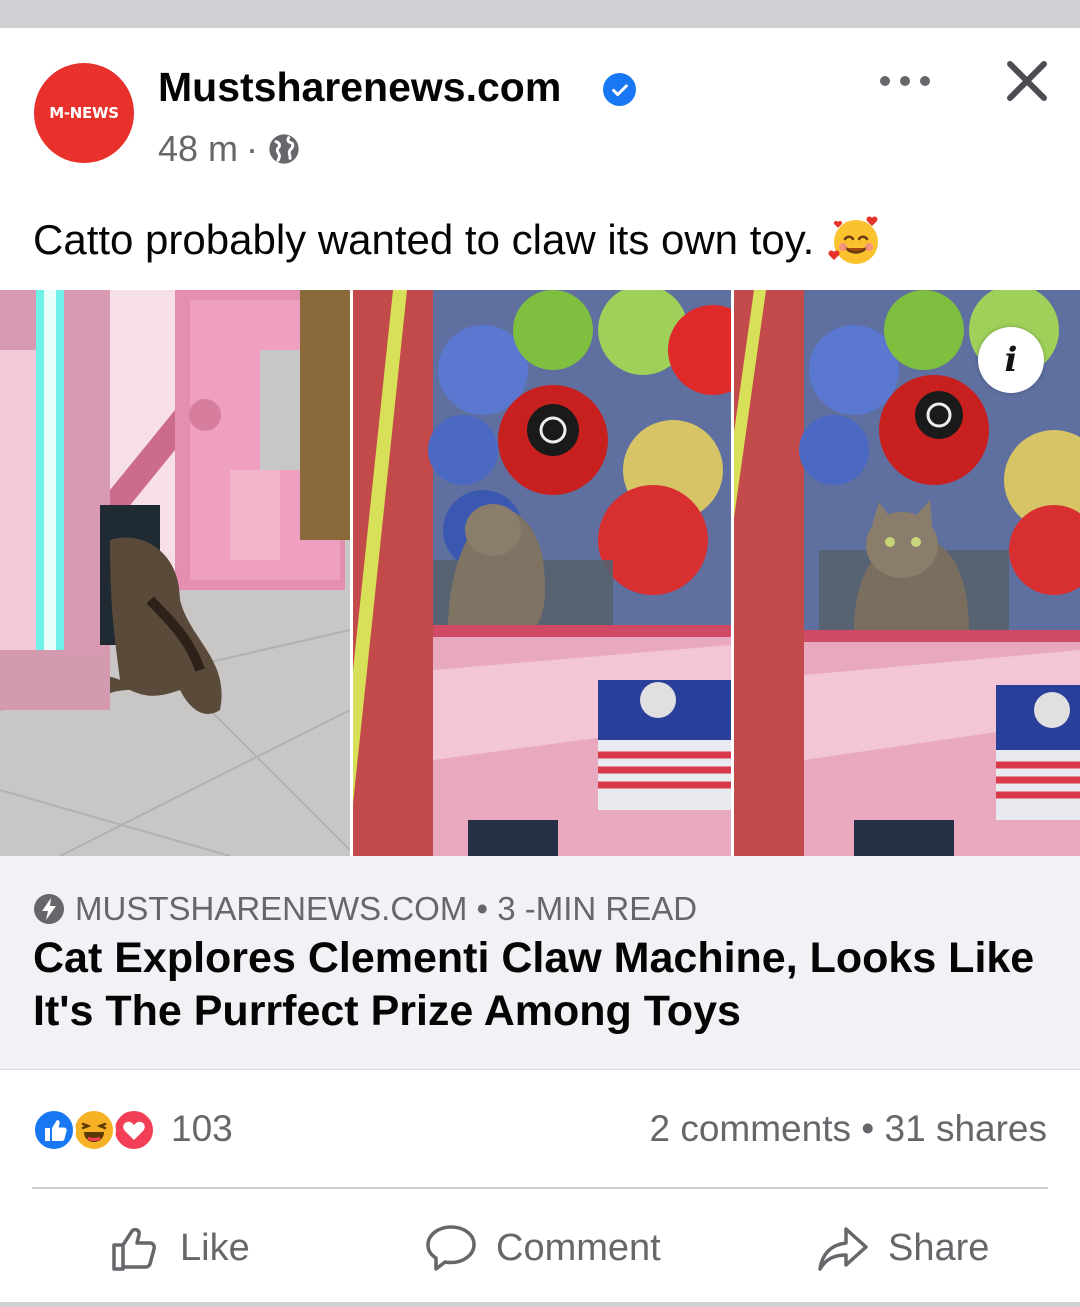 The height and width of the screenshot is (1307, 1080). What do you see at coordinates (540, 1304) in the screenshot?
I see `bottom-divider-strip` at bounding box center [540, 1304].